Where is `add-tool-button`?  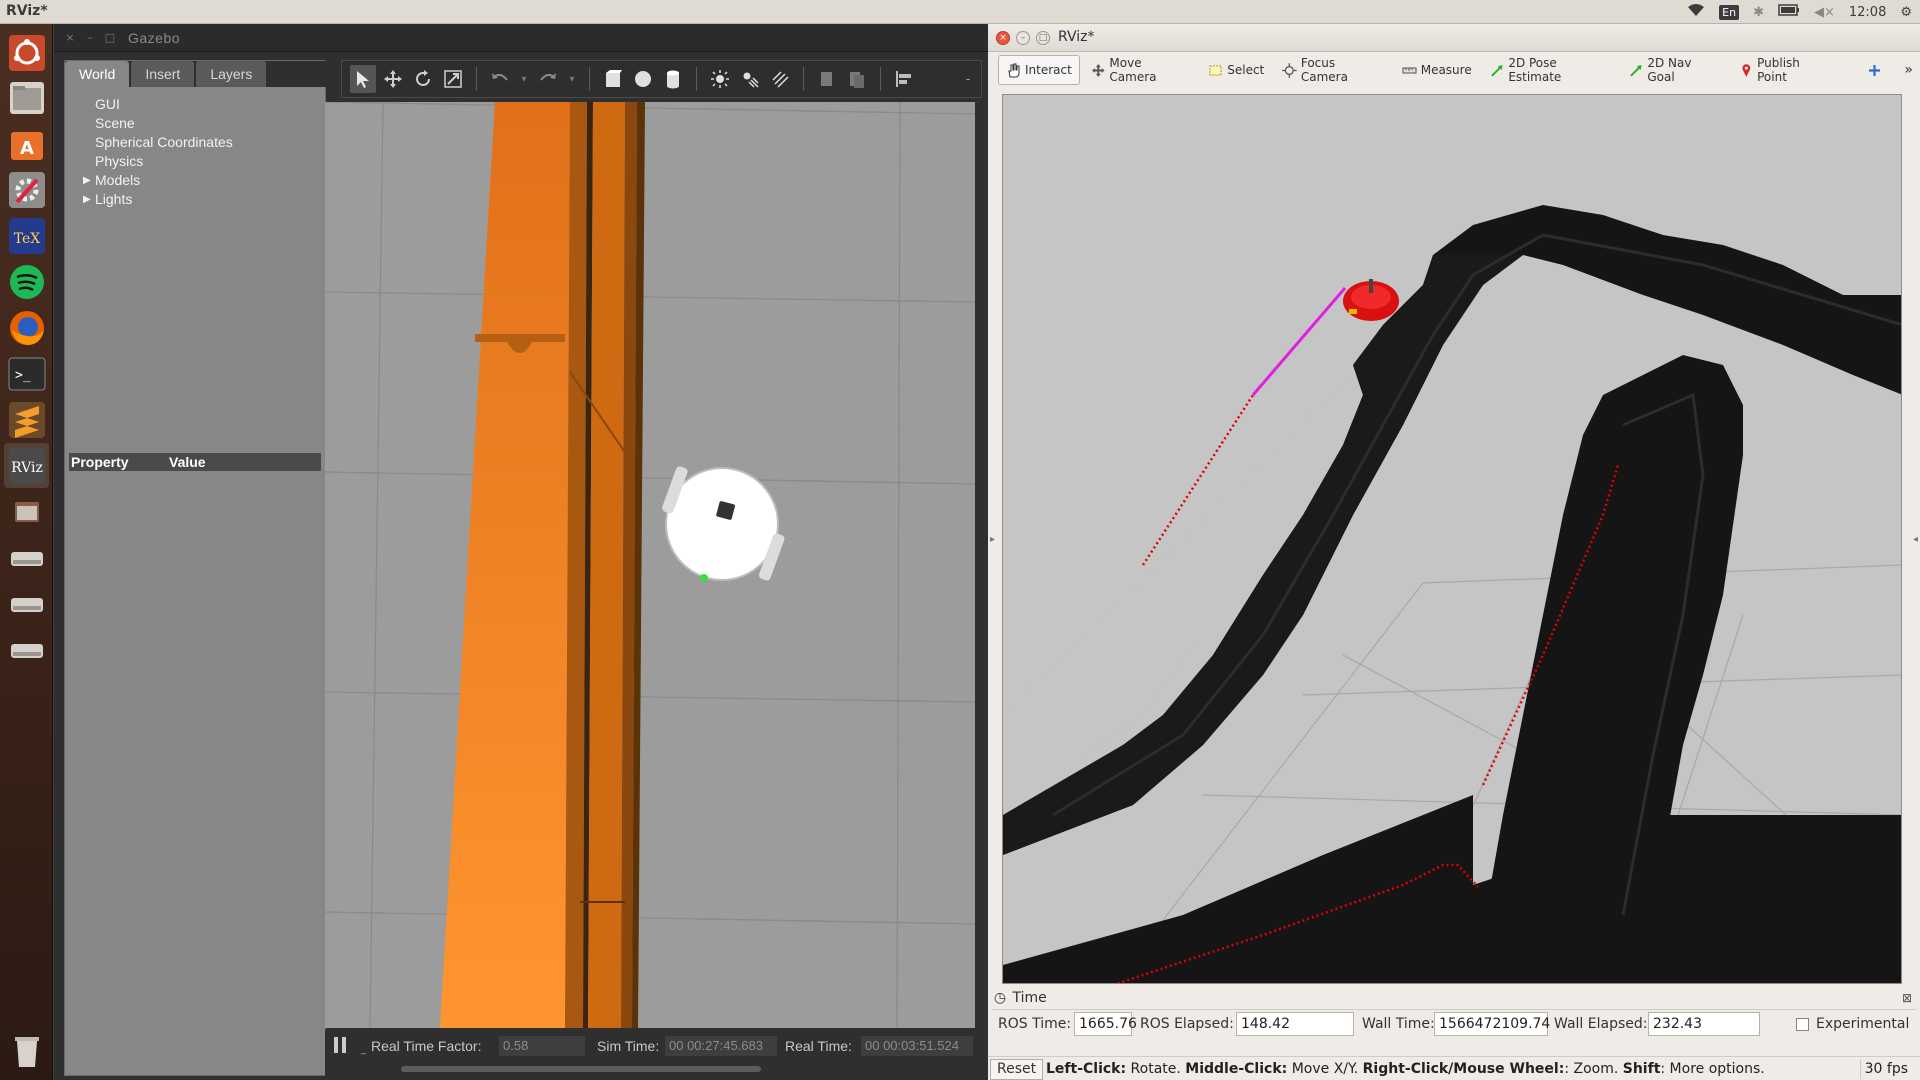
add-tool-button is located at coordinates (1874, 70).